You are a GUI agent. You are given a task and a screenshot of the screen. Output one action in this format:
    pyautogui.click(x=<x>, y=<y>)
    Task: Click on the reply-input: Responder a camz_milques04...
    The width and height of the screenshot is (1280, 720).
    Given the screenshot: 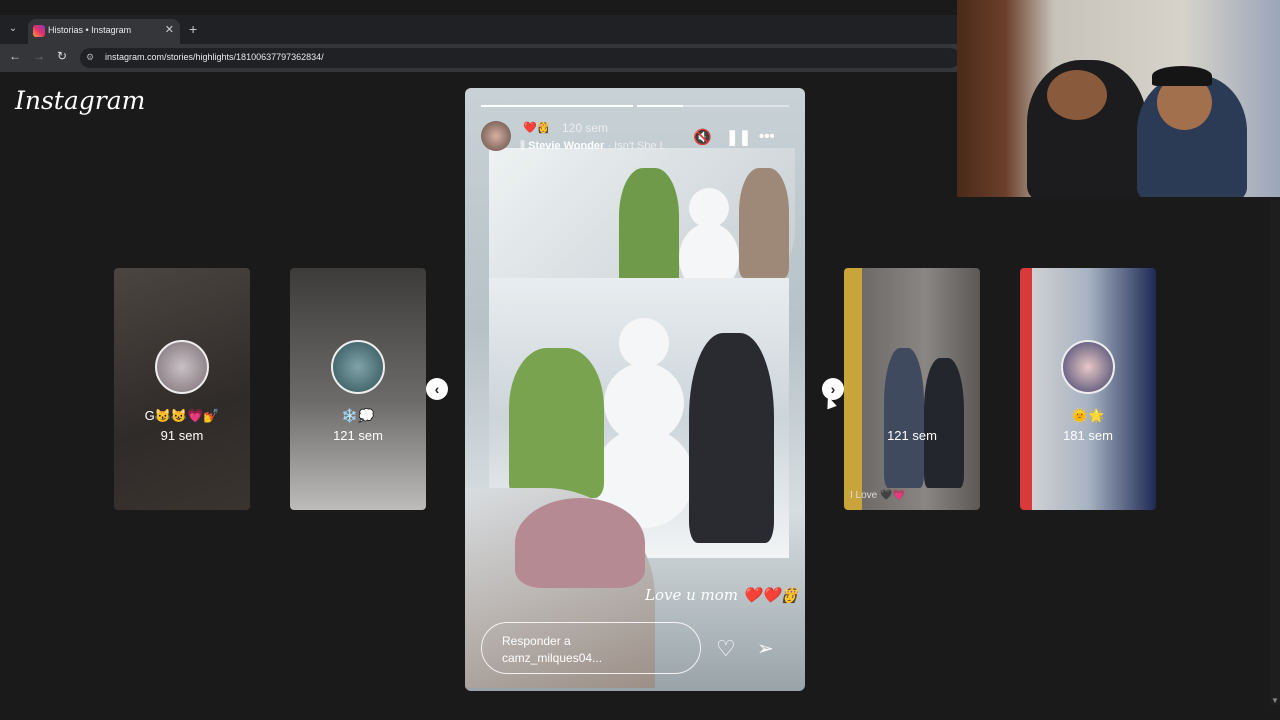 What is the action you would take?
    pyautogui.click(x=591, y=648)
    